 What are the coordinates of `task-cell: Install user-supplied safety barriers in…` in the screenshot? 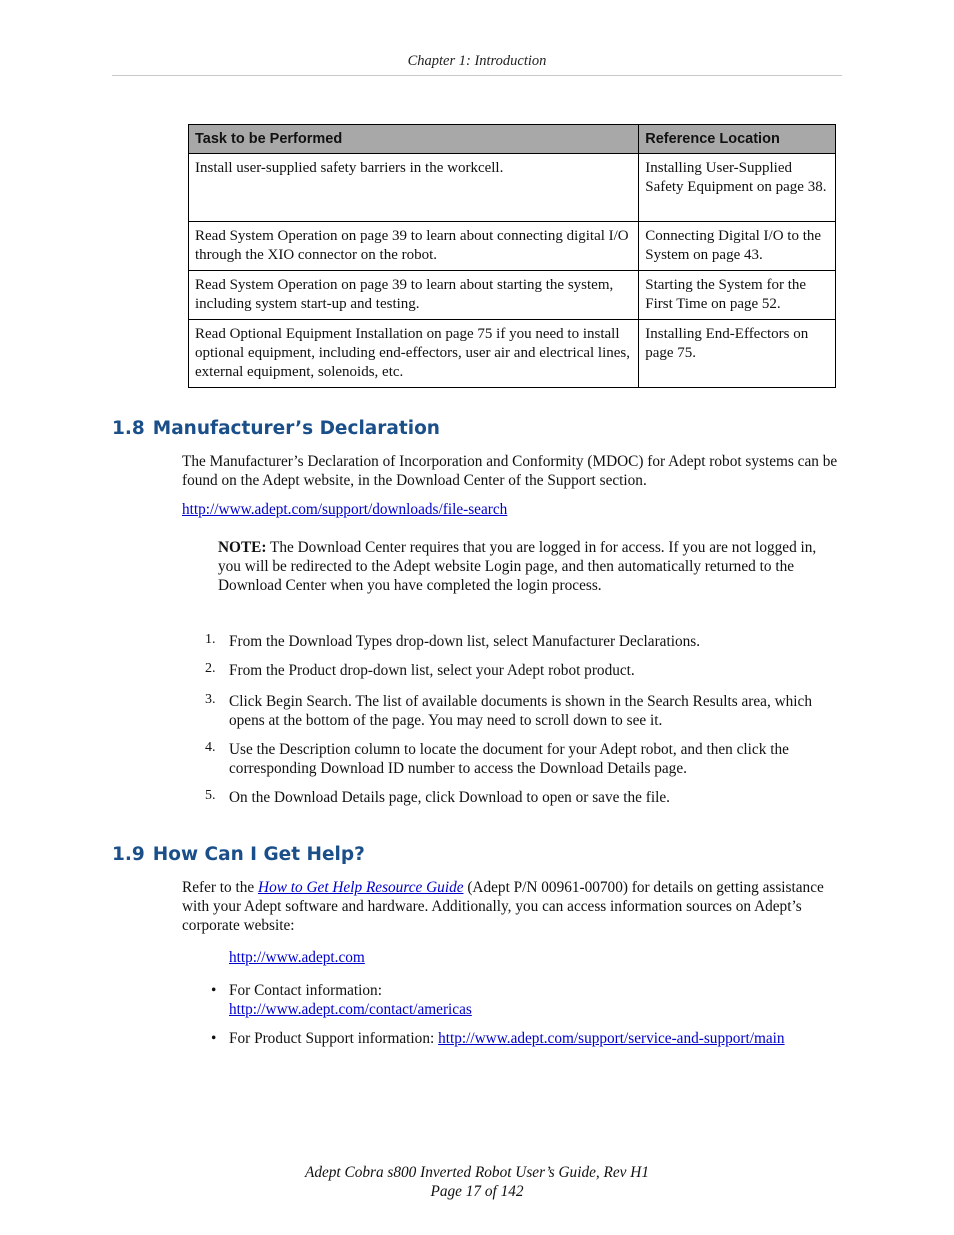 It's located at (413, 187).